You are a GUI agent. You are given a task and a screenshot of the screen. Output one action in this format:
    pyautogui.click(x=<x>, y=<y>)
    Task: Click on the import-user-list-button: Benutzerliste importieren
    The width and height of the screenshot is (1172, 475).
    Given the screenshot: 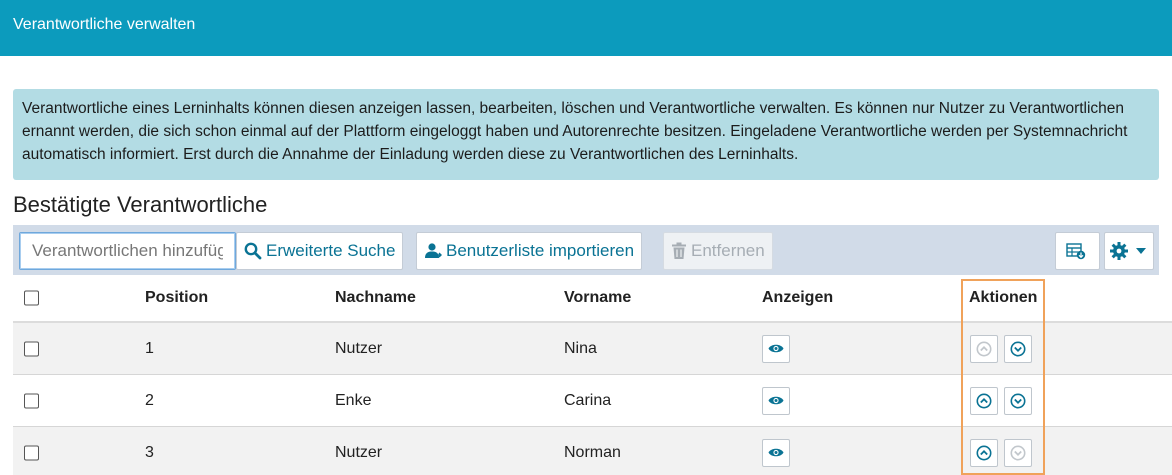 What is the action you would take?
    pyautogui.click(x=529, y=251)
    